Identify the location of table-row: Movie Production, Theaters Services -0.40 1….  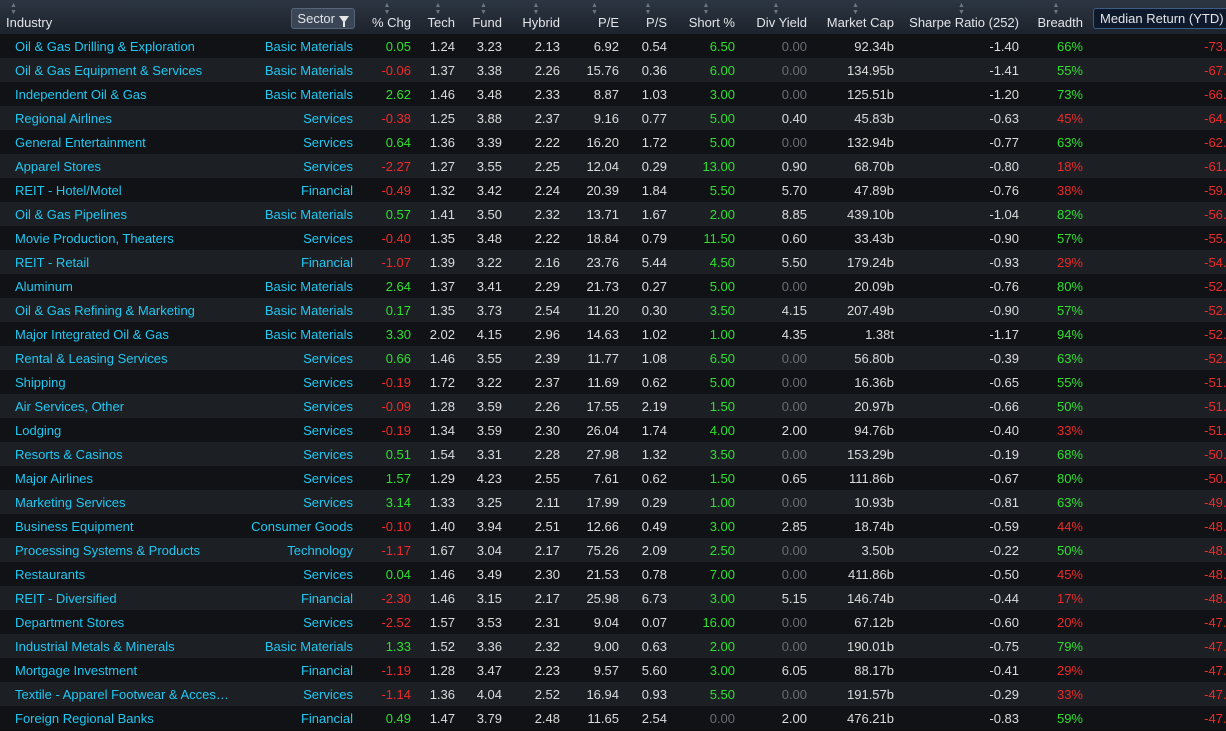
(613, 238).